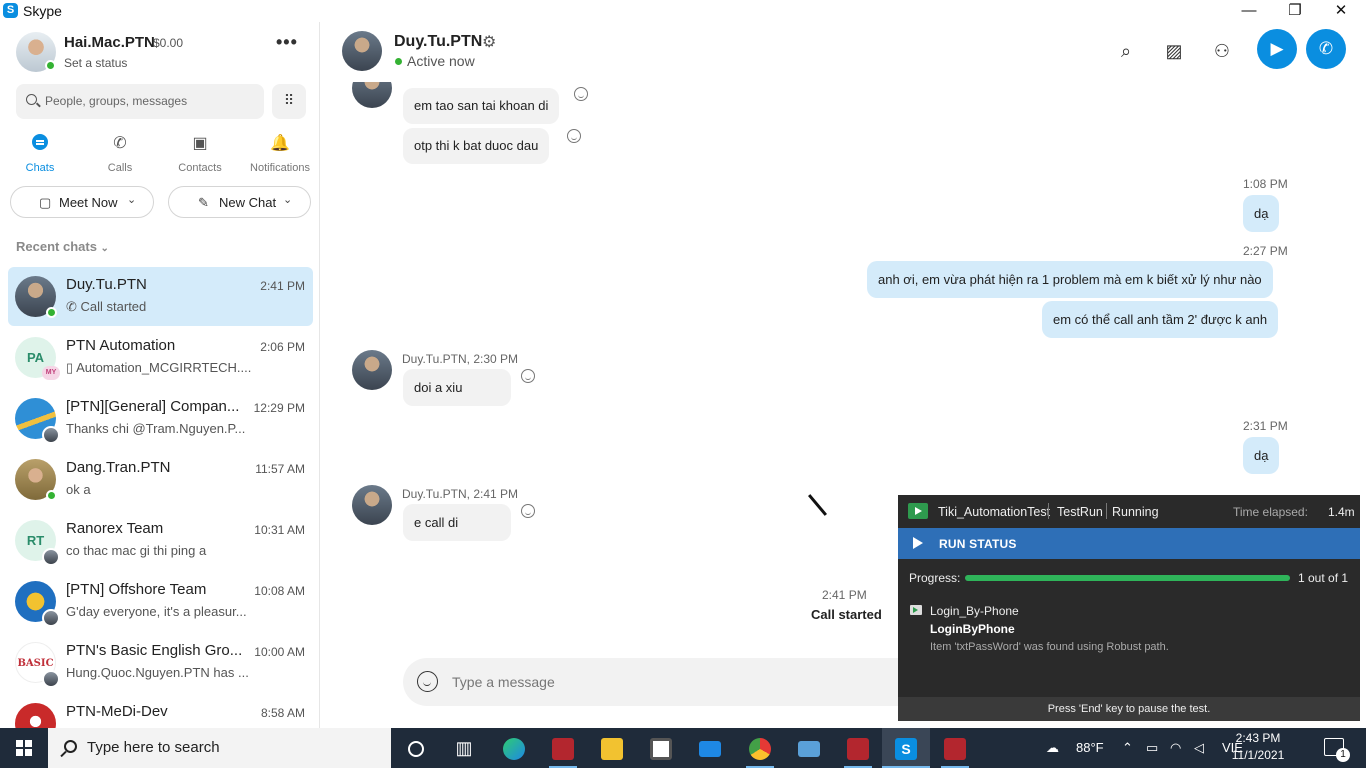 This screenshot has width=1366, height=768. I want to click on progress-bar, so click(1127, 578).